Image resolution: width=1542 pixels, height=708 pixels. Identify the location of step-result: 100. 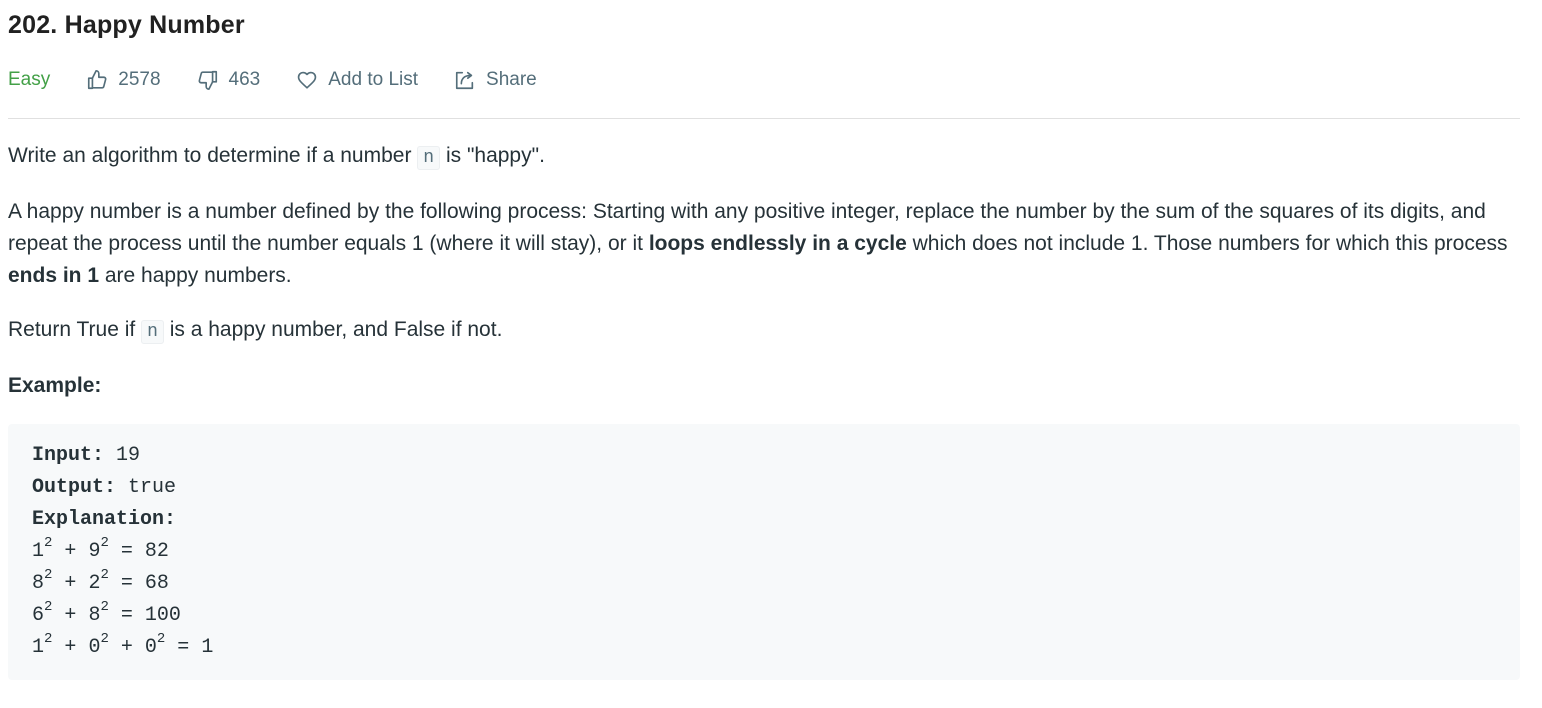
(162, 615).